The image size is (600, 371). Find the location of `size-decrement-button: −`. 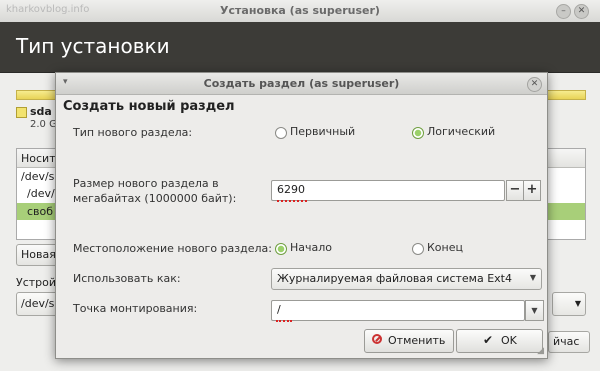

size-decrement-button: − is located at coordinates (515, 190).